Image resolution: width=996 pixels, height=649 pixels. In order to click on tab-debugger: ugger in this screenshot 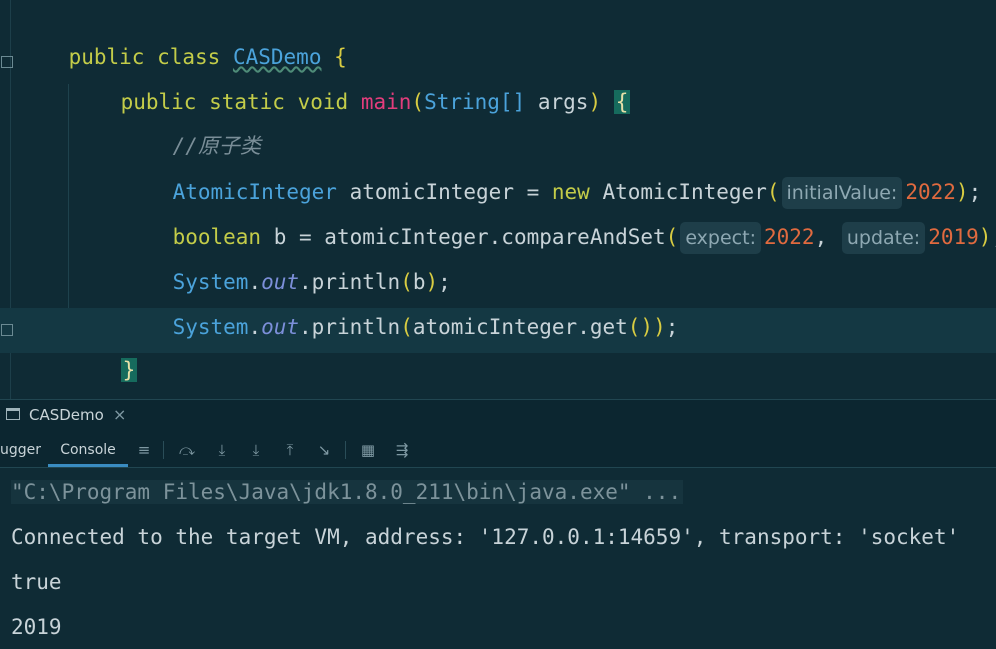, I will do `click(24, 449)`.